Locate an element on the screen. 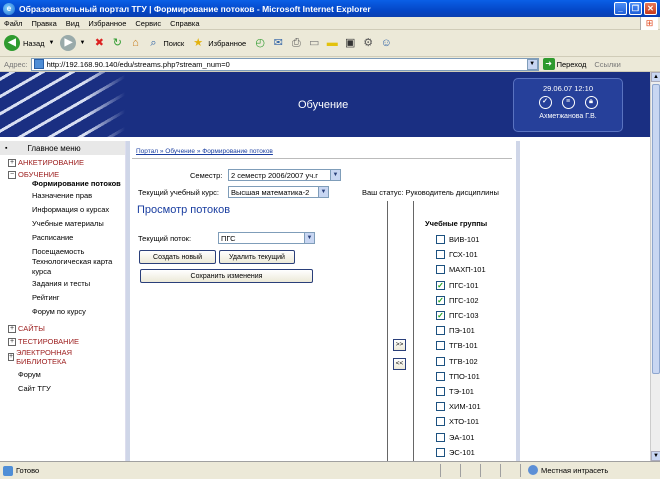  sidebar-item-site: Сайт ТГУ is located at coordinates (71, 389).